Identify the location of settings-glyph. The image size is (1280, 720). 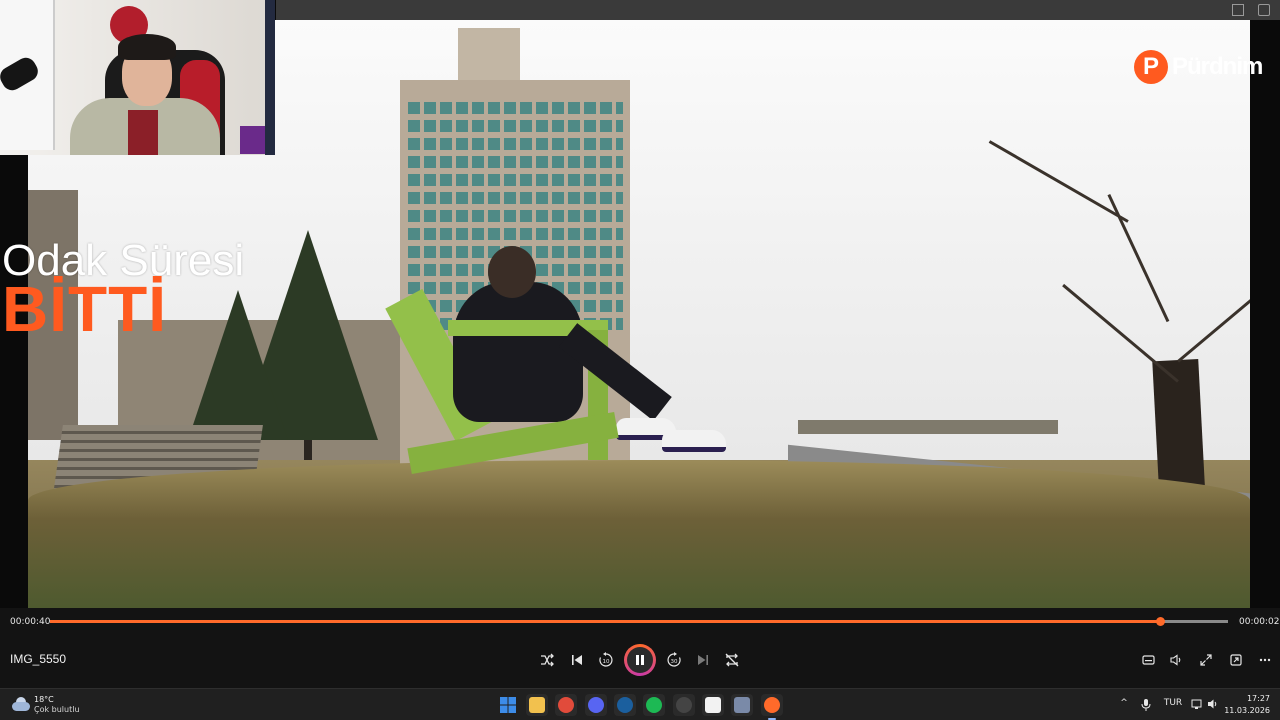
(742, 705).